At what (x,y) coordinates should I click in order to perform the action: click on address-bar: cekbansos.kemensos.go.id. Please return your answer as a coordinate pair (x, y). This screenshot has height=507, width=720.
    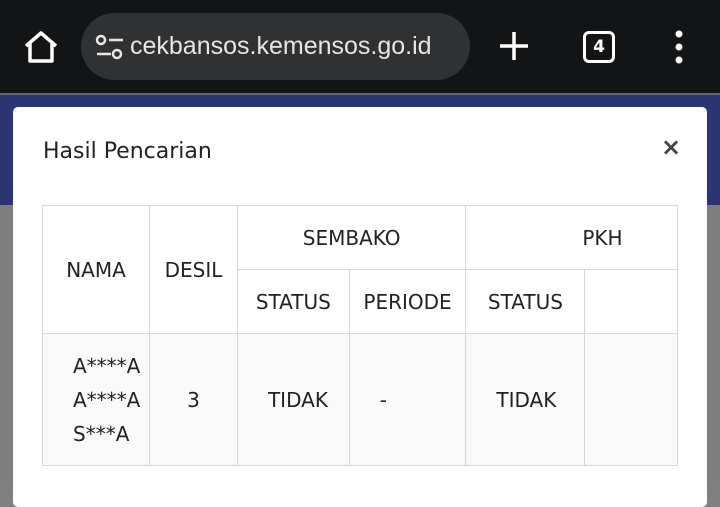
    Looking at the image, I should click on (275, 46).